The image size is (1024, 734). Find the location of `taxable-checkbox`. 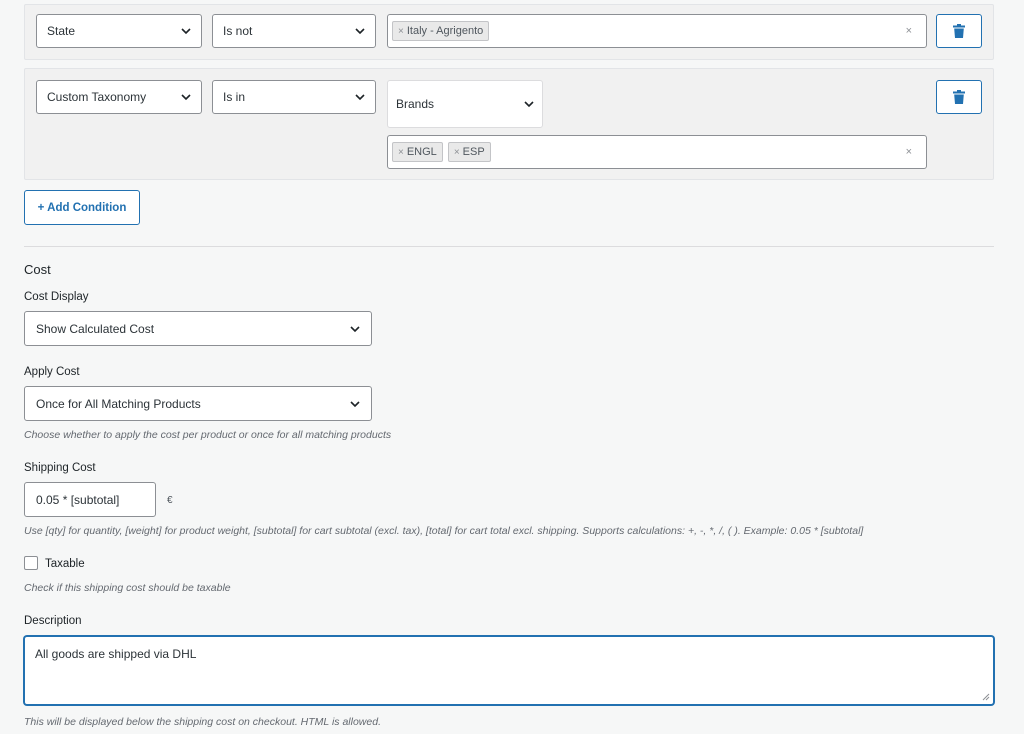

taxable-checkbox is located at coordinates (31, 563).